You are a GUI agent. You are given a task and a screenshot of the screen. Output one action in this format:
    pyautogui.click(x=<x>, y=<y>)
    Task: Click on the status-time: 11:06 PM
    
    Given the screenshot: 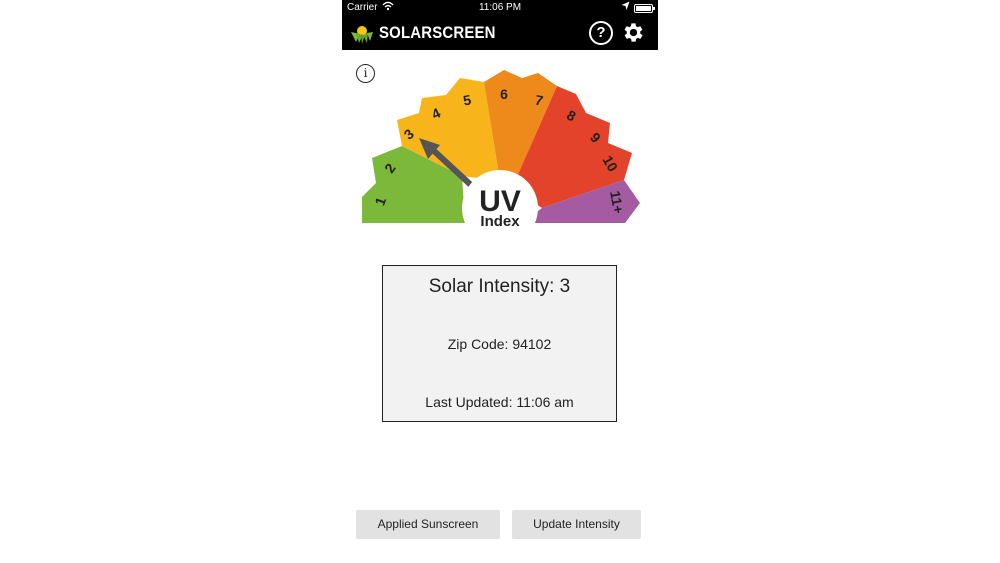 What is the action you would take?
    pyautogui.click(x=500, y=7)
    